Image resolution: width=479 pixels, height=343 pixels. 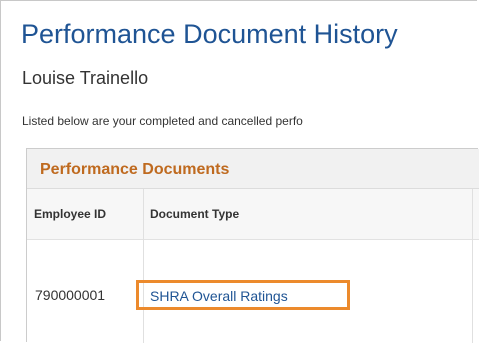 I want to click on page-title: Performance Document History, so click(x=209, y=34).